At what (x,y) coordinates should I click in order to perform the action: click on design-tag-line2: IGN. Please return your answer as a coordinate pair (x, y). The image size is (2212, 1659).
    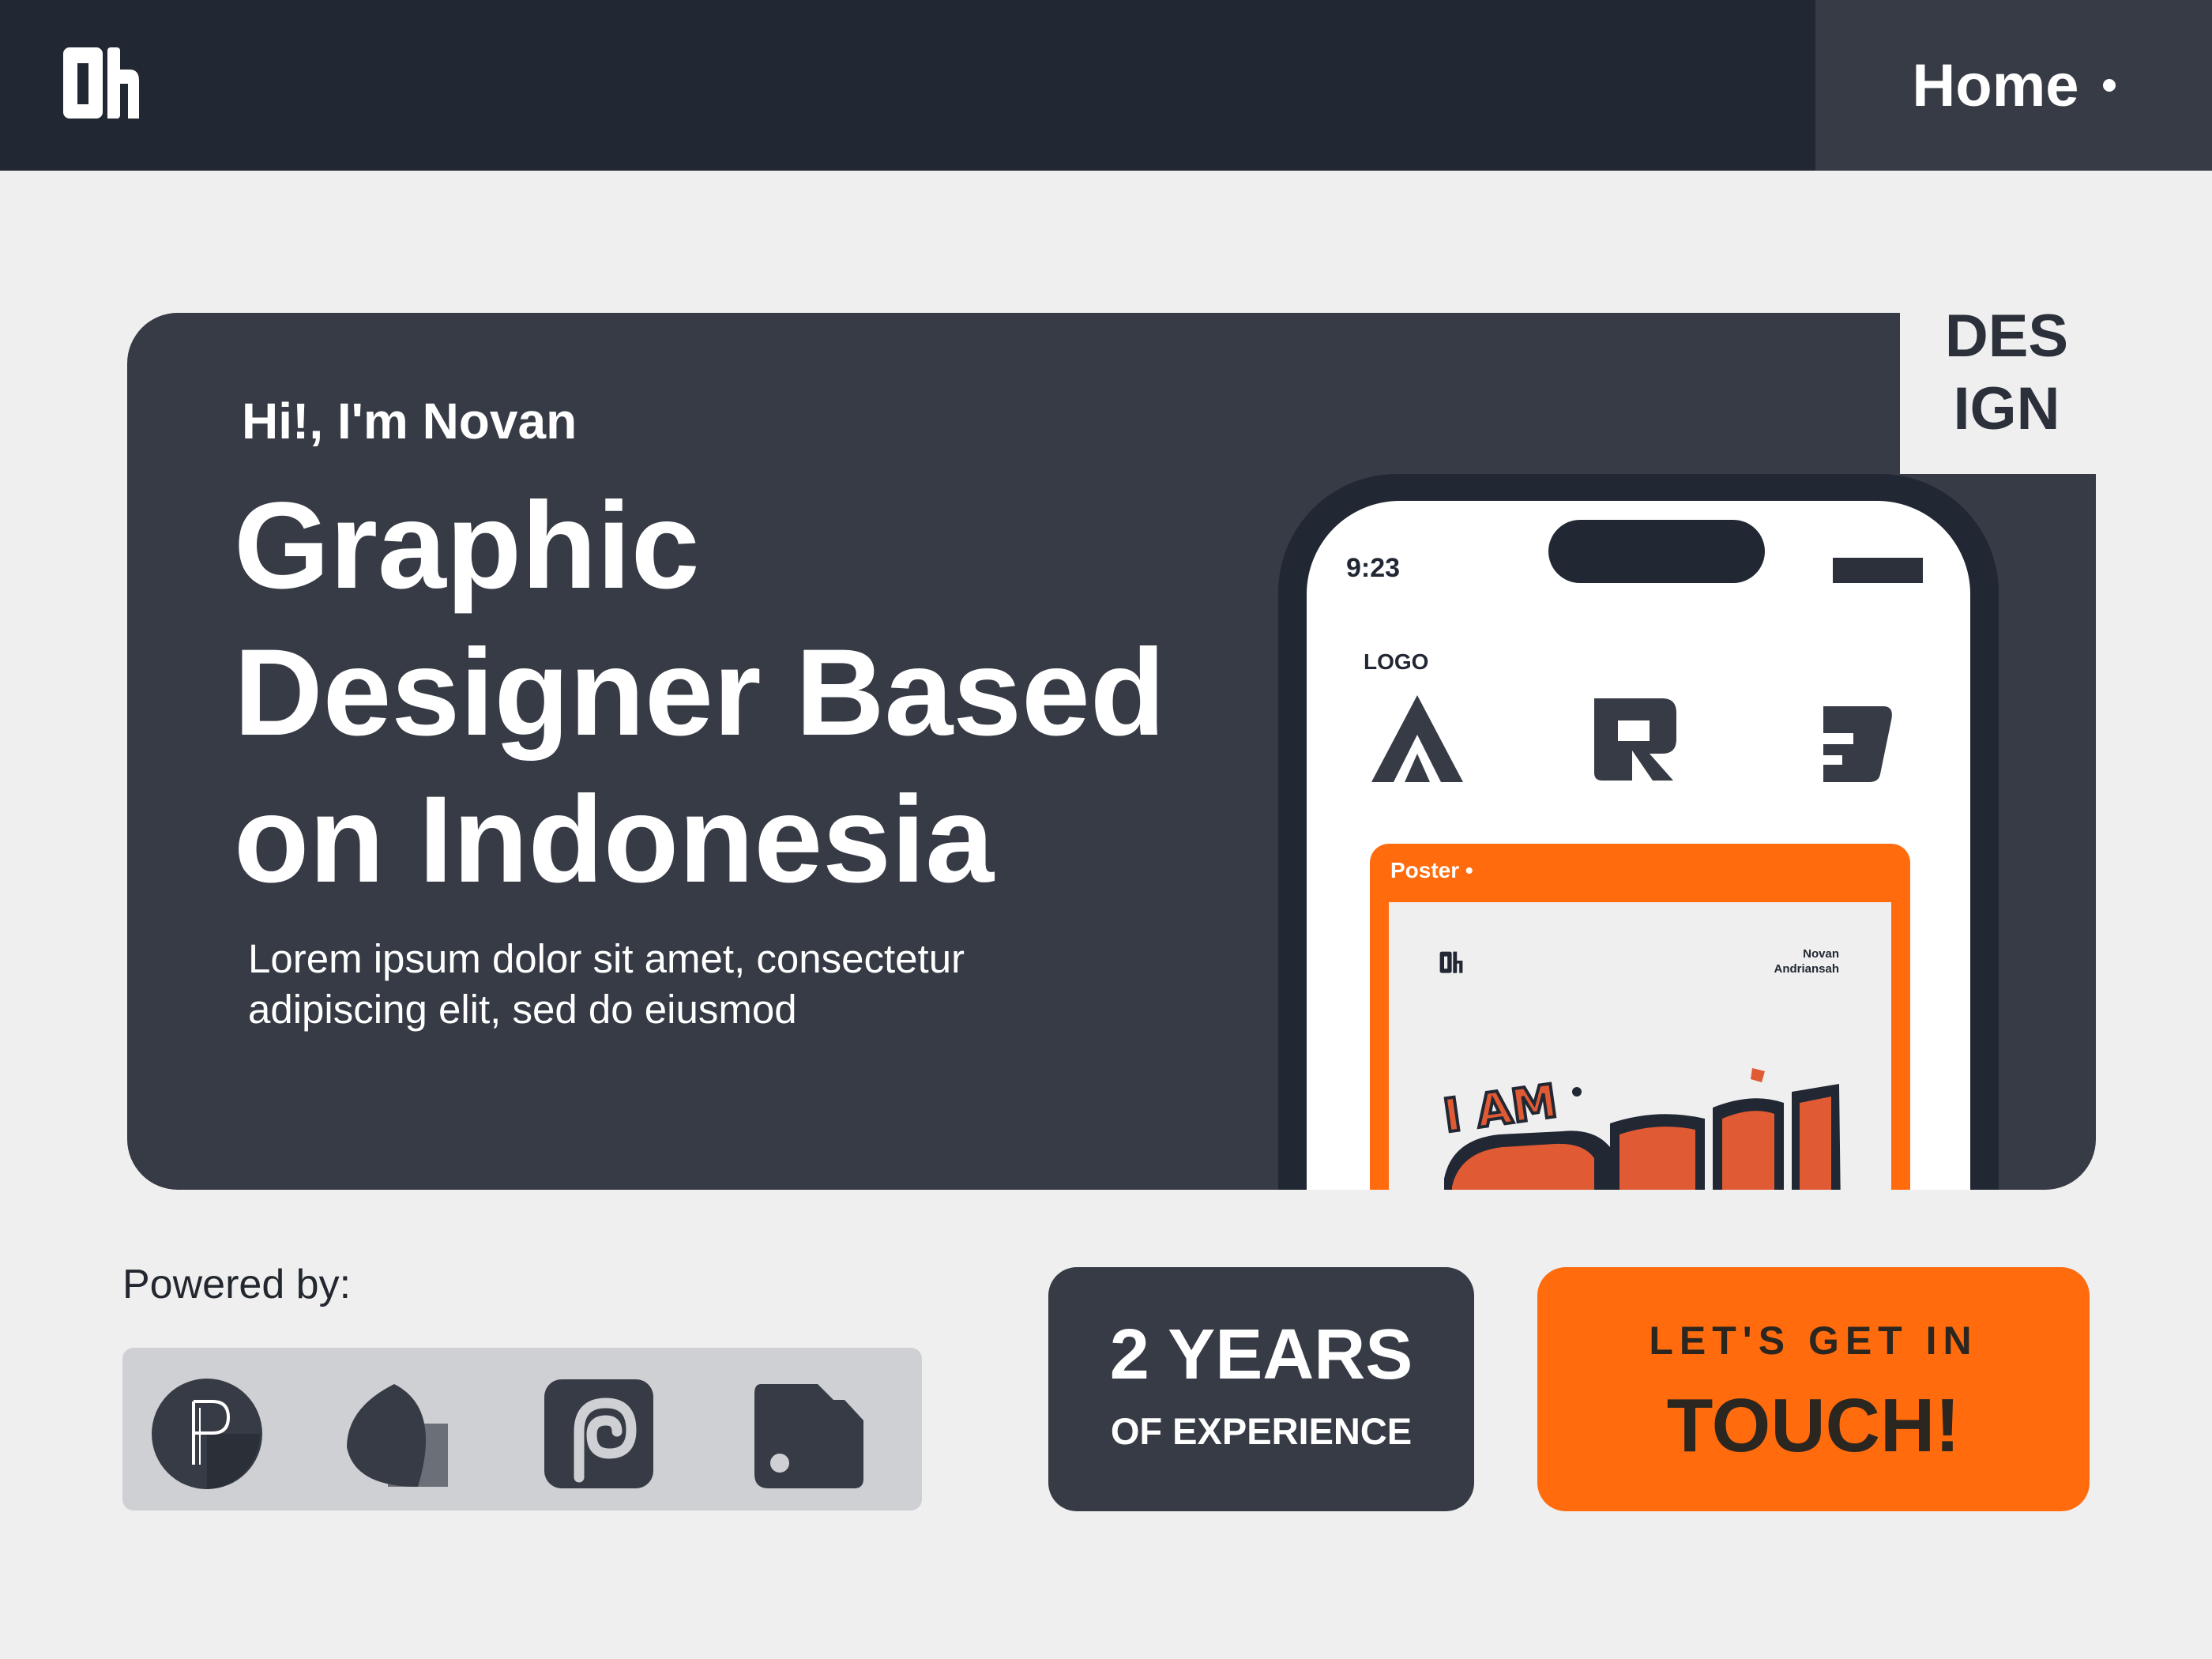
    Looking at the image, I should click on (2007, 409).